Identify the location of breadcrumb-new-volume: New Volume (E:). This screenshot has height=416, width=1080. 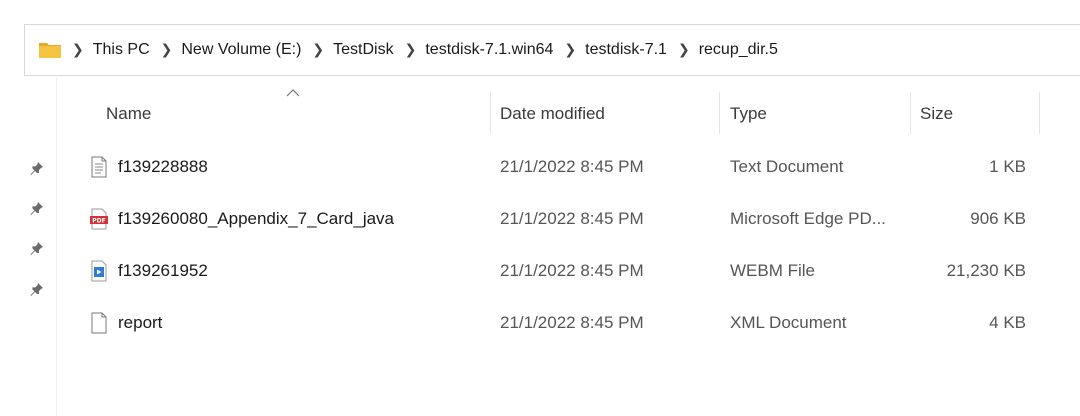
(241, 50).